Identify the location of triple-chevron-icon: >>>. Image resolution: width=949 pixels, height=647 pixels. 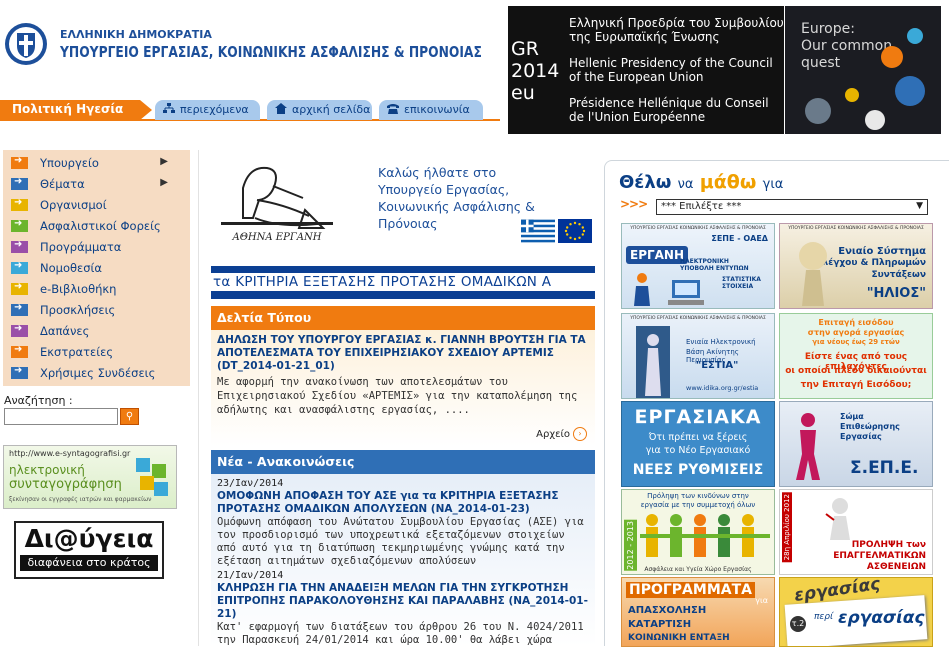
(634, 204).